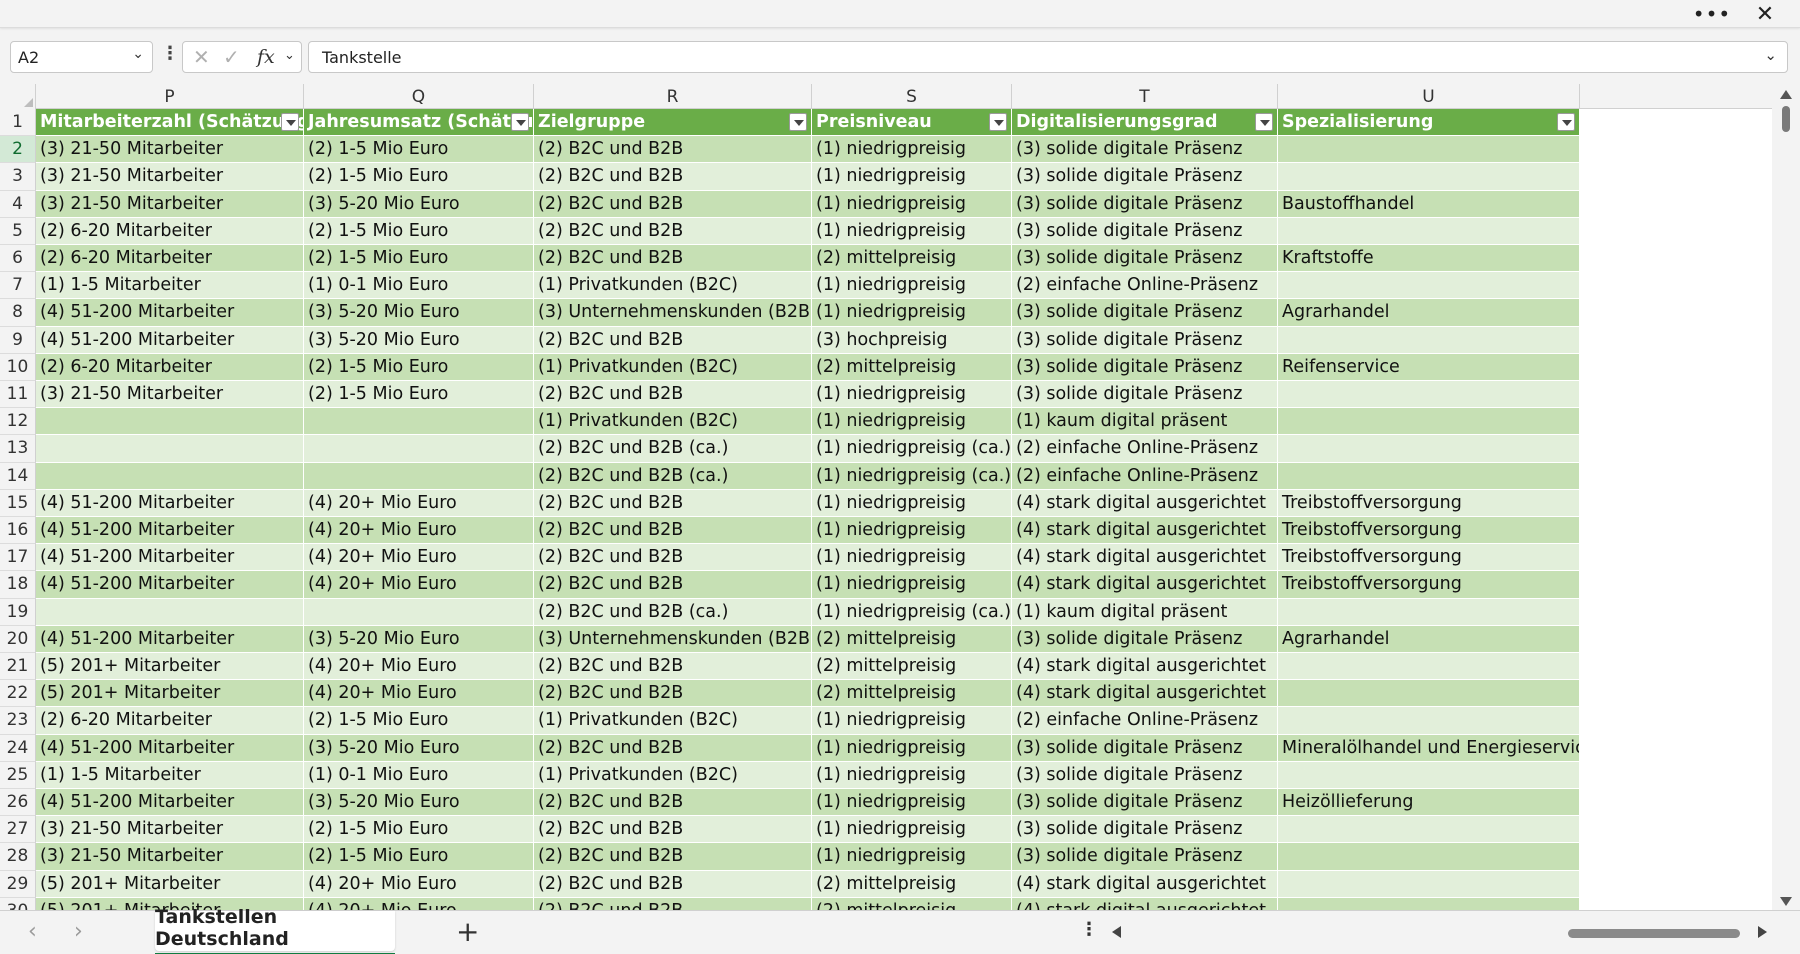 The image size is (1800, 954). I want to click on scroll-down-icon, so click(1786, 901).